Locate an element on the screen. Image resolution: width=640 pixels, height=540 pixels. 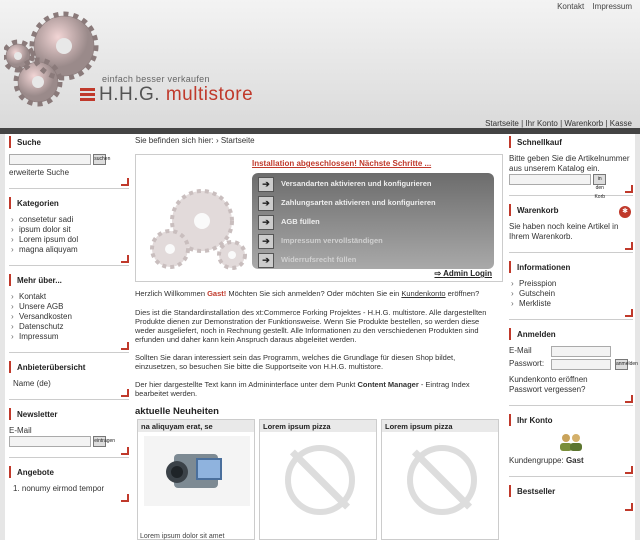
category-item: Lorem ipsum dol is located at coordinates (69, 240).